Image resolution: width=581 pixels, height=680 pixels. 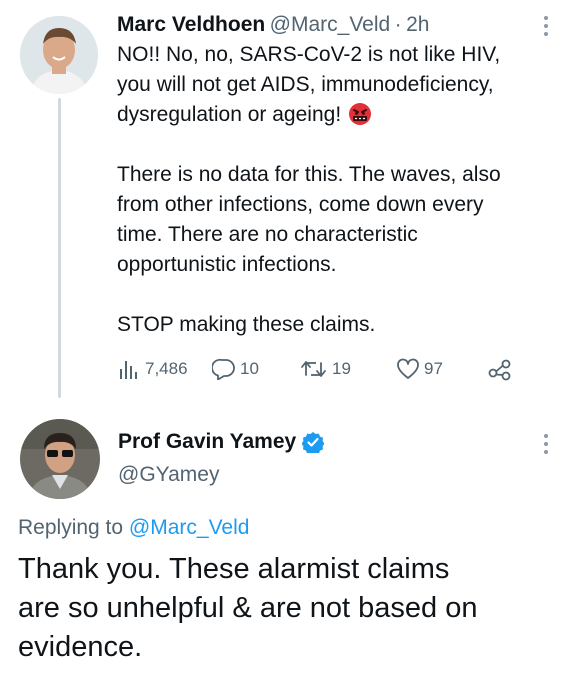 I want to click on share-icon, so click(x=499, y=370).